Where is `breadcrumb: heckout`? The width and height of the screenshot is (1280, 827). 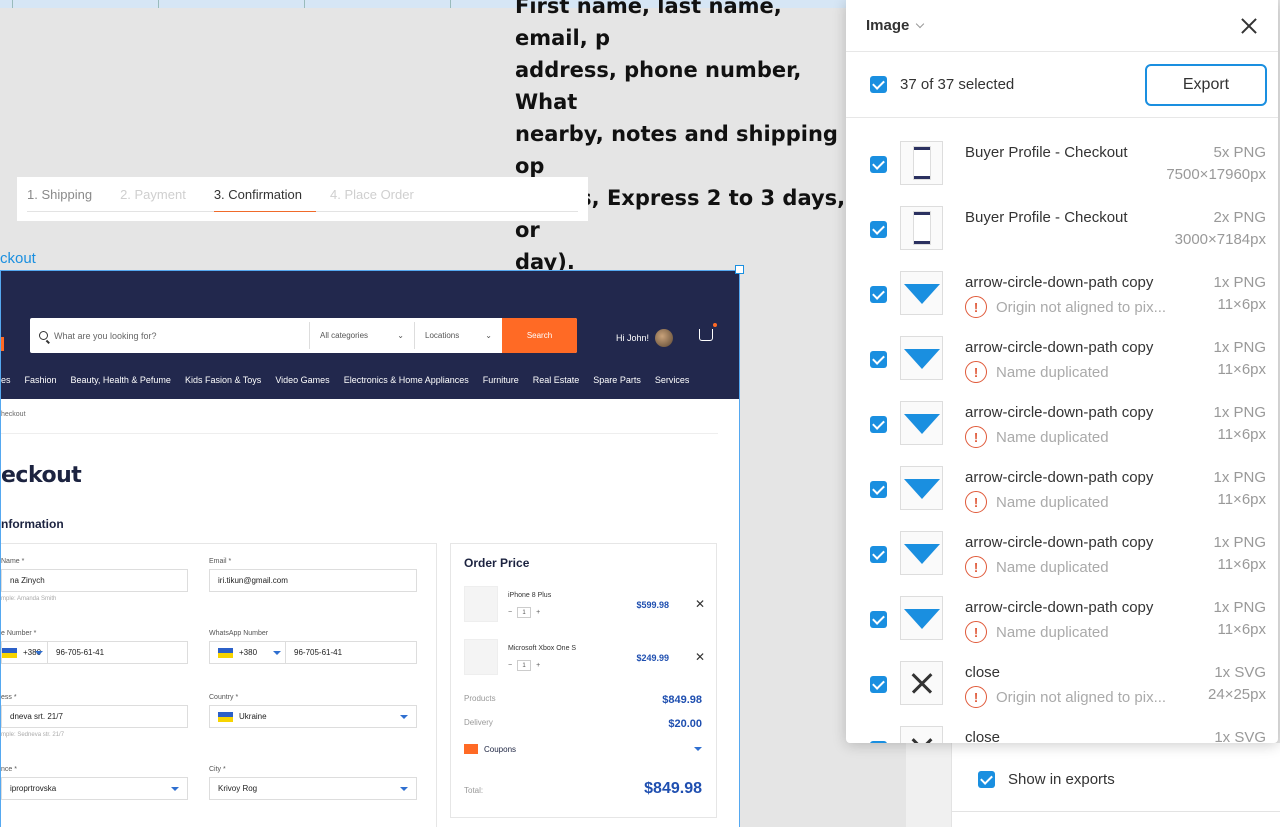 breadcrumb: heckout is located at coordinates (13, 414).